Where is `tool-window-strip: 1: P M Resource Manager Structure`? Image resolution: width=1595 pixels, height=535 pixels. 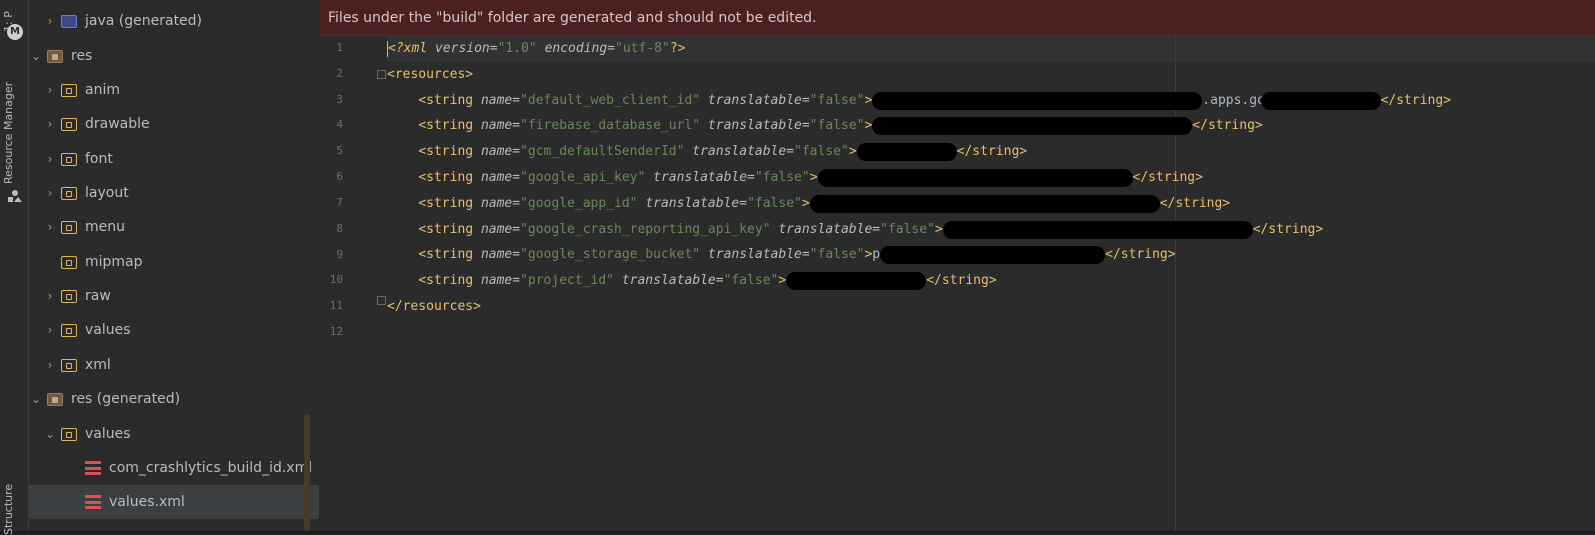 tool-window-strip: 1: P M Resource Manager Structure is located at coordinates (14, 267).